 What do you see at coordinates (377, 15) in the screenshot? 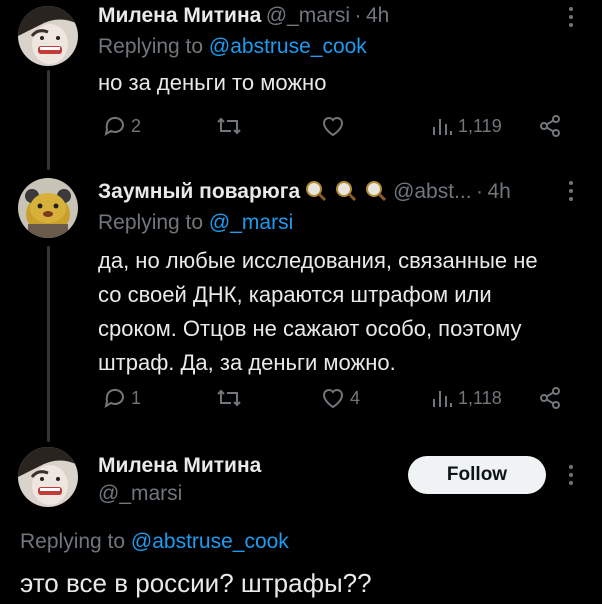
I see `tweet1-time: 4h` at bounding box center [377, 15].